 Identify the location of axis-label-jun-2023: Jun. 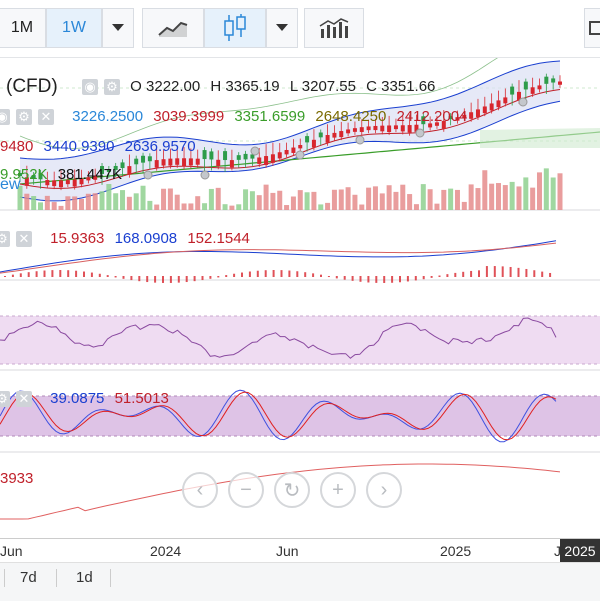
(11, 551).